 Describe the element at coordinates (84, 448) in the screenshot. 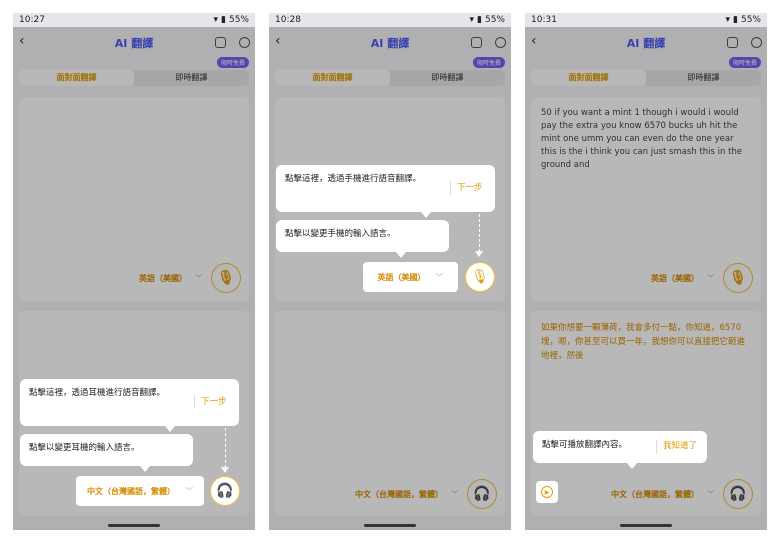

I see `tooltip-text: 點擊以變更耳機的輸入語言。` at that location.